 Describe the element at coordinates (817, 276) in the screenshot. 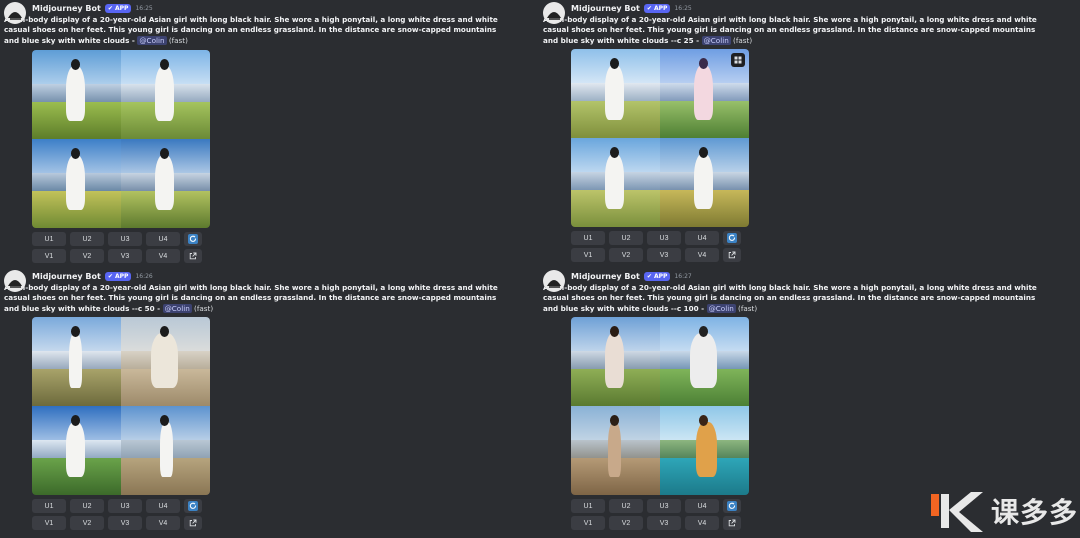

I see `message-header: Midjourney Bot ✔ APP 16:27` at that location.